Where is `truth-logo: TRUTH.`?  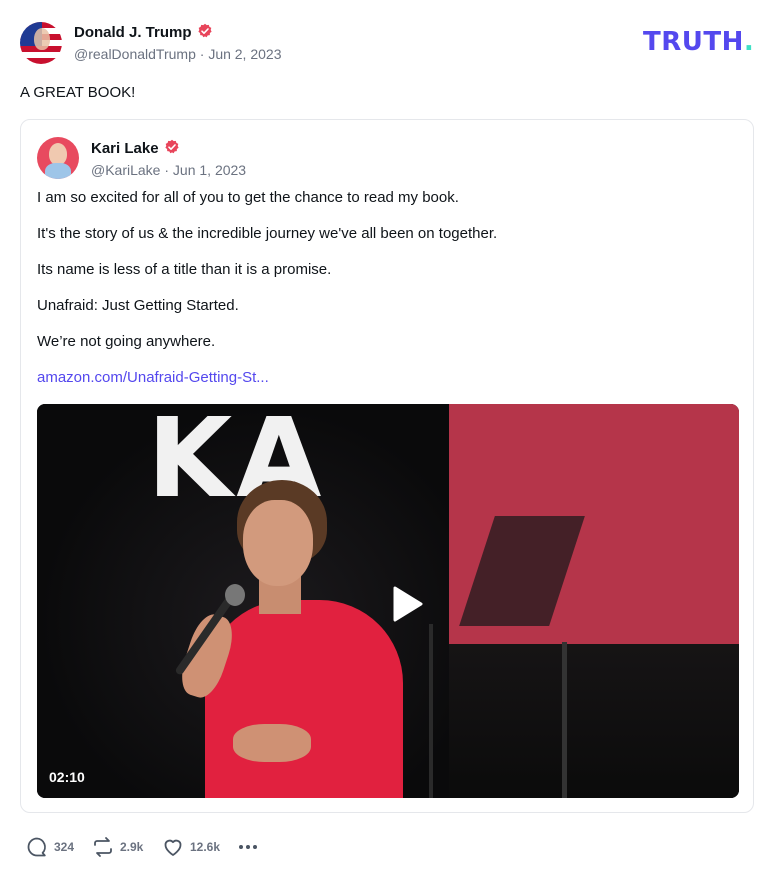 truth-logo: TRUTH. is located at coordinates (698, 42).